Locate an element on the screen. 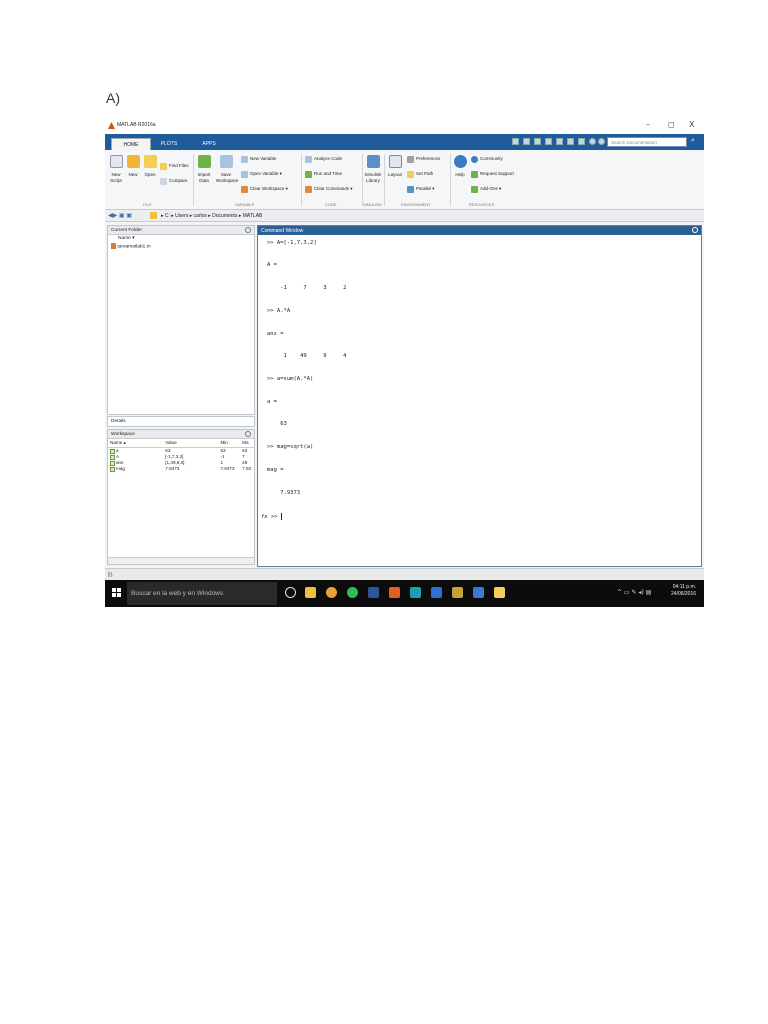 Image resolution: width=768 pixels, height=1024 pixels. word-icon is located at coordinates (373, 592).